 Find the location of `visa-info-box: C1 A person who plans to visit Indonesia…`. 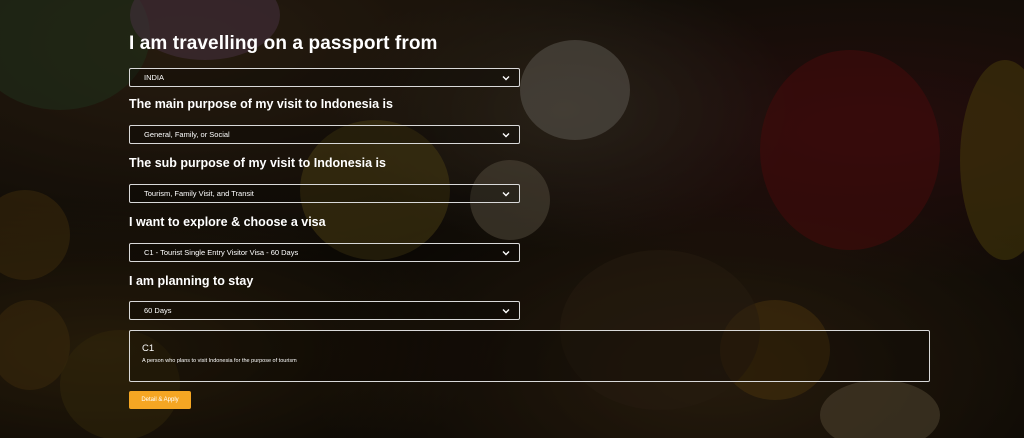

visa-info-box: C1 A person who plans to visit Indonesia… is located at coordinates (529, 356).